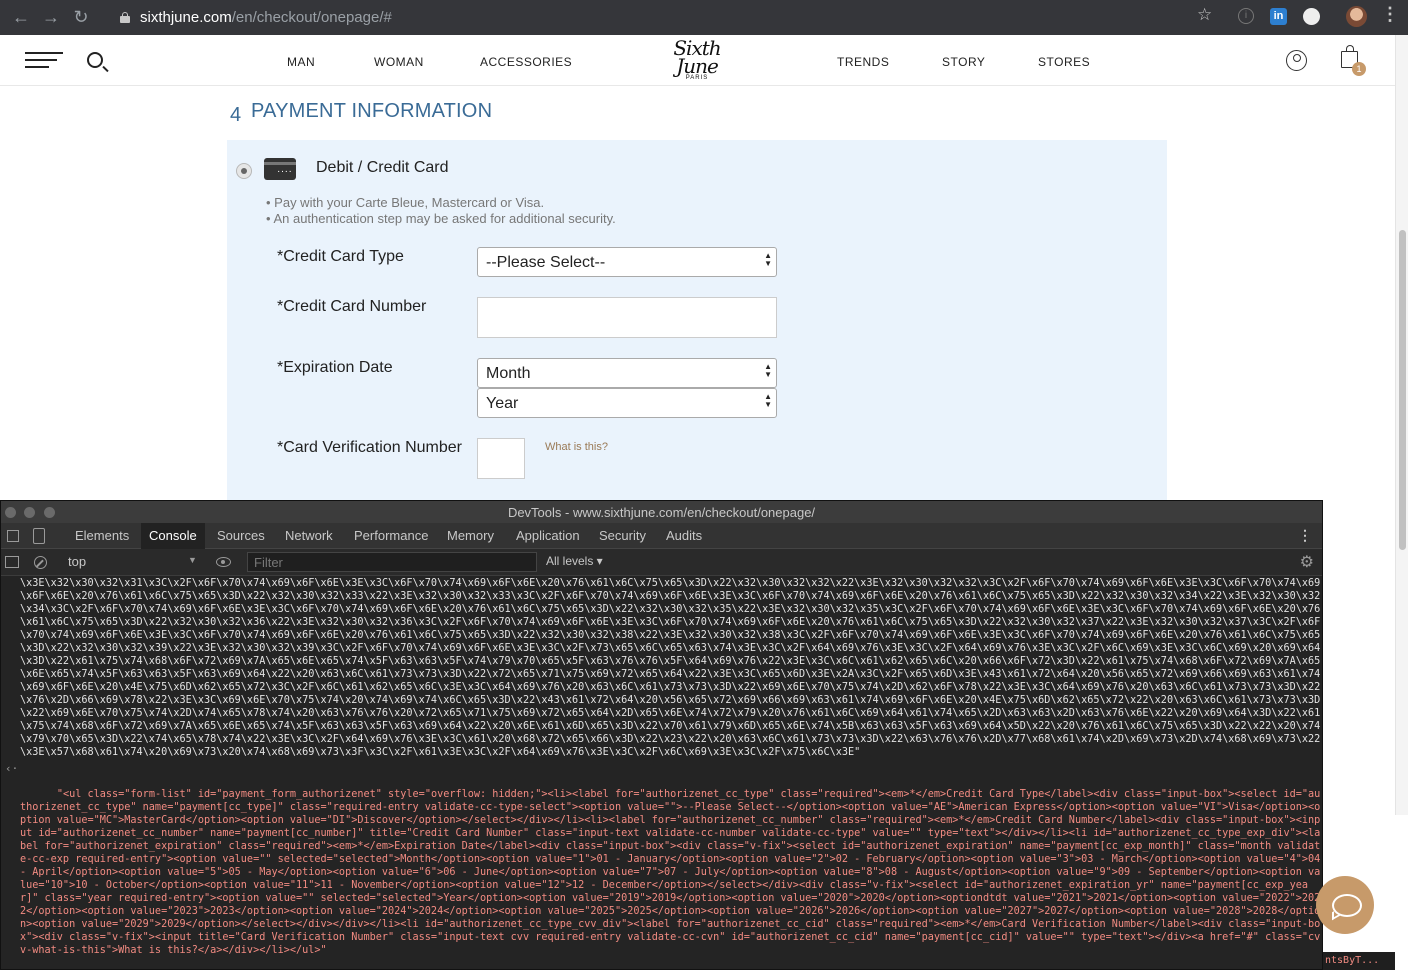  What do you see at coordinates (95, 60) in the screenshot?
I see `search-icon` at bounding box center [95, 60].